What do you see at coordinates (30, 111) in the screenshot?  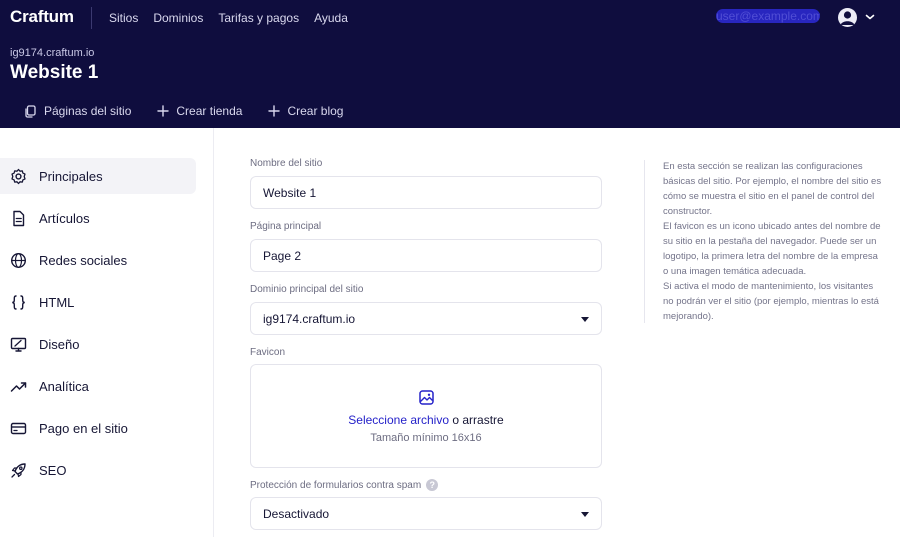 I see `pages-icon` at bounding box center [30, 111].